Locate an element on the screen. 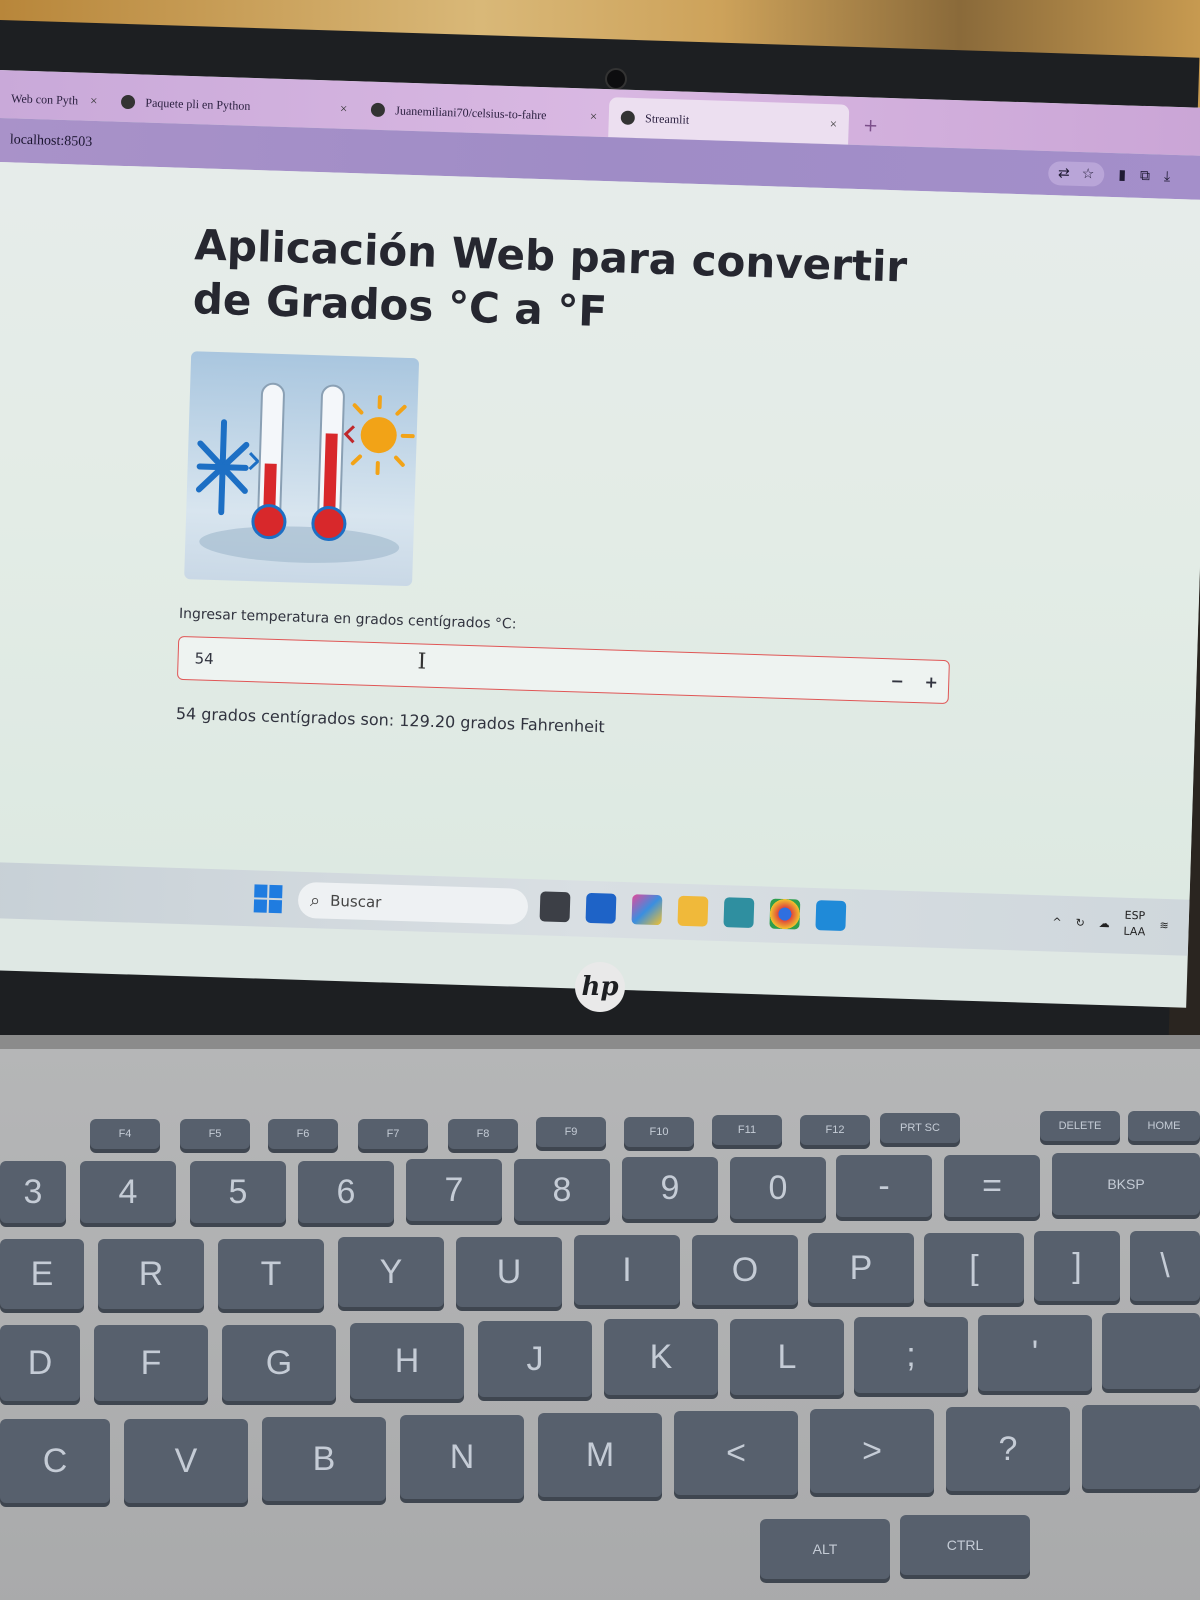 The image size is (1200, 1600). key-enter is located at coordinates (1151, 1351).